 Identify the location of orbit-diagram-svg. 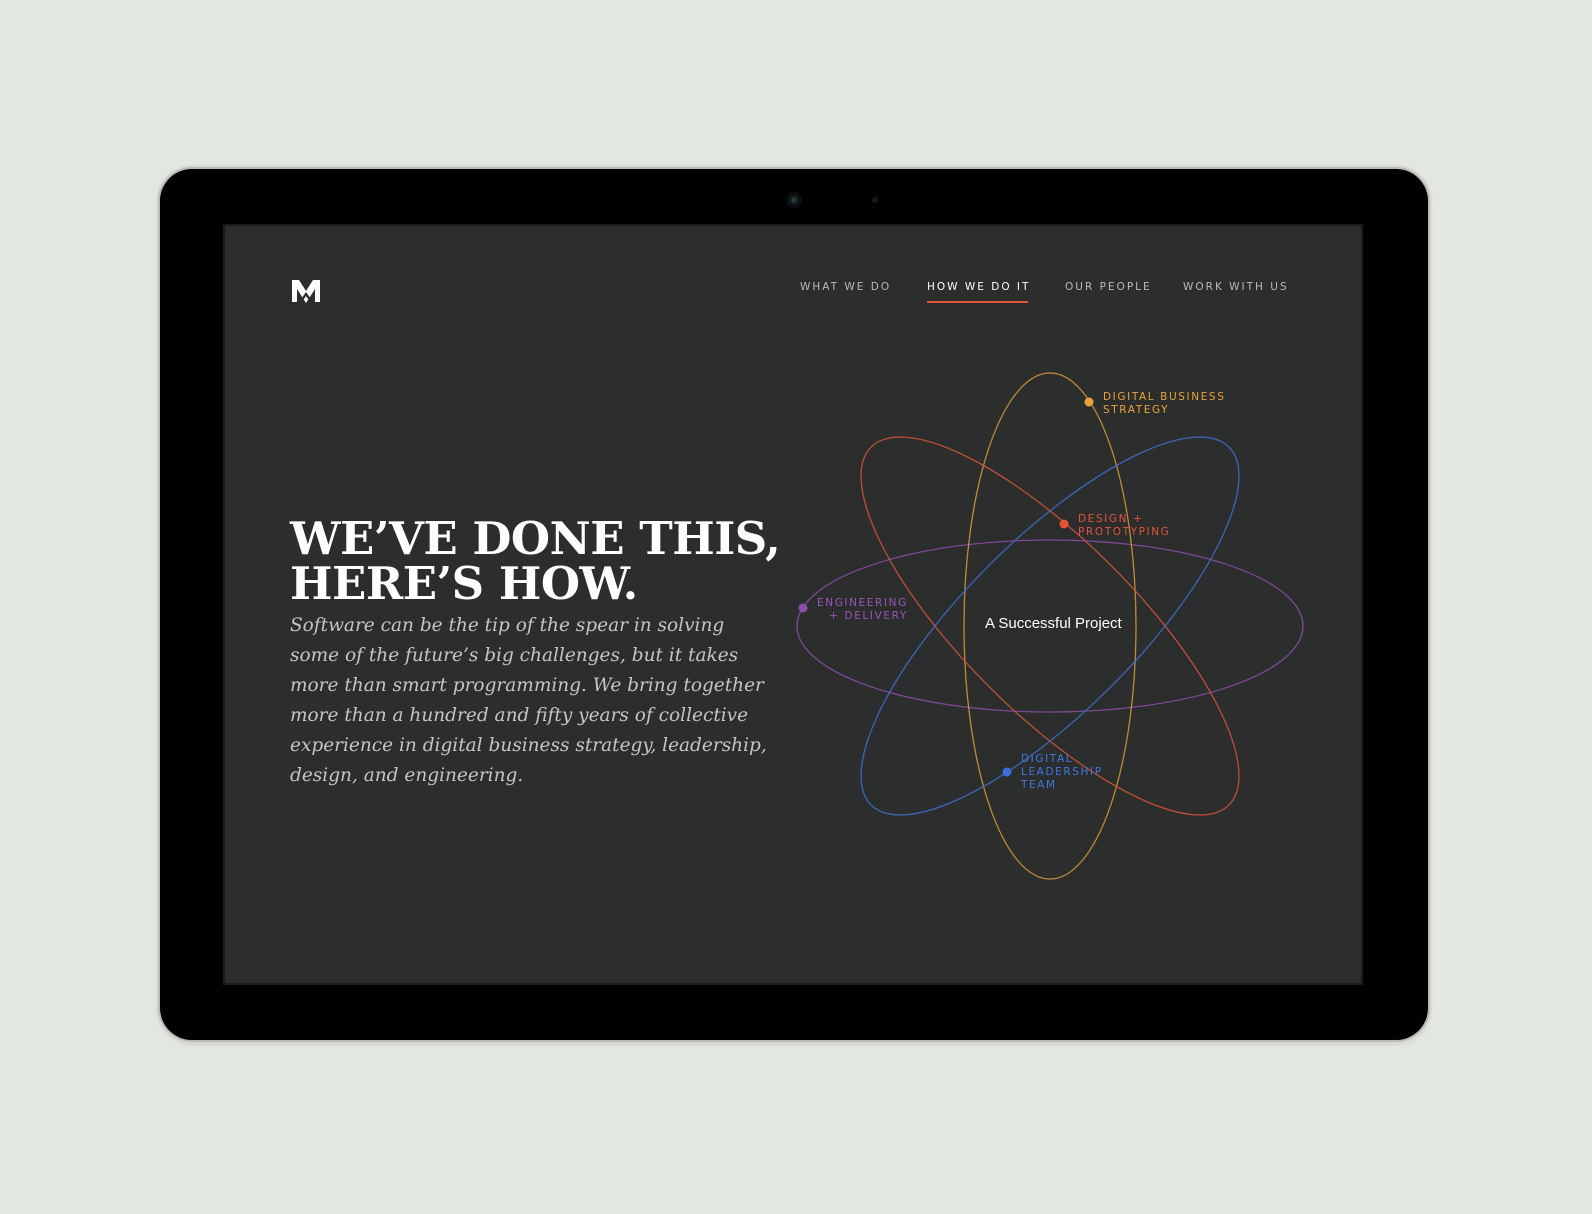
(1050, 626).